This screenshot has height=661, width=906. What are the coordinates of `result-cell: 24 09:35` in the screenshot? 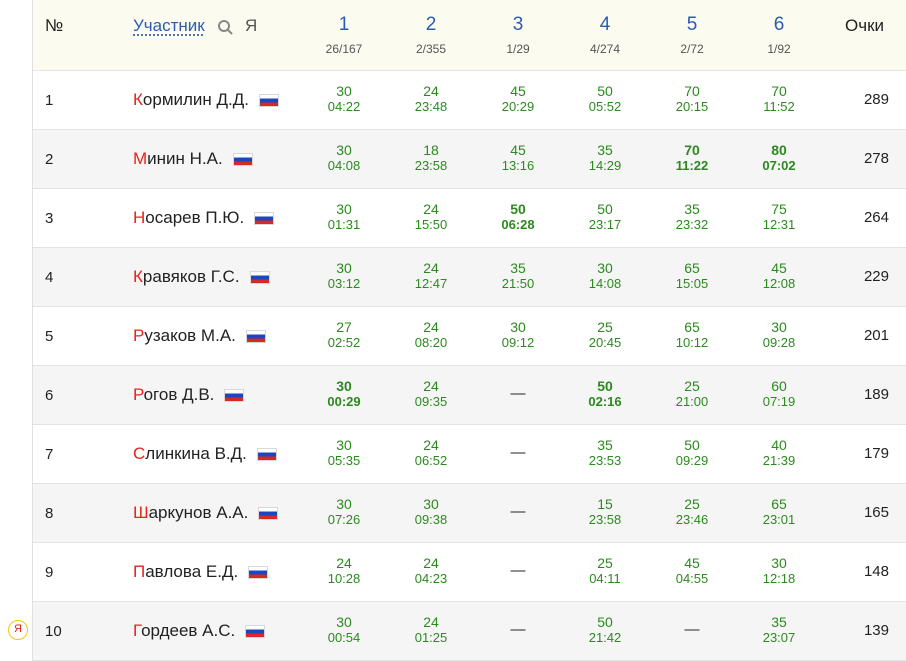 It's located at (431, 394).